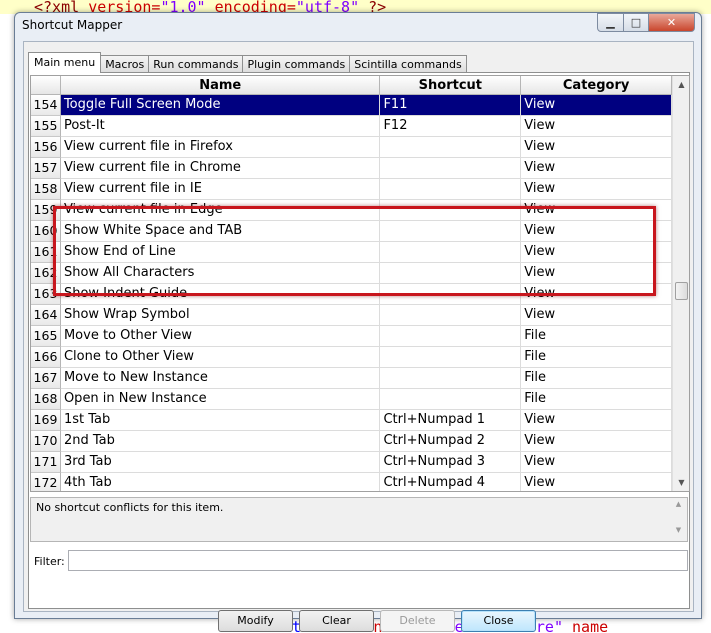 This screenshot has height=633, width=711. I want to click on shortcut-cell: Ctrl+Numpad 3, so click(451, 462).